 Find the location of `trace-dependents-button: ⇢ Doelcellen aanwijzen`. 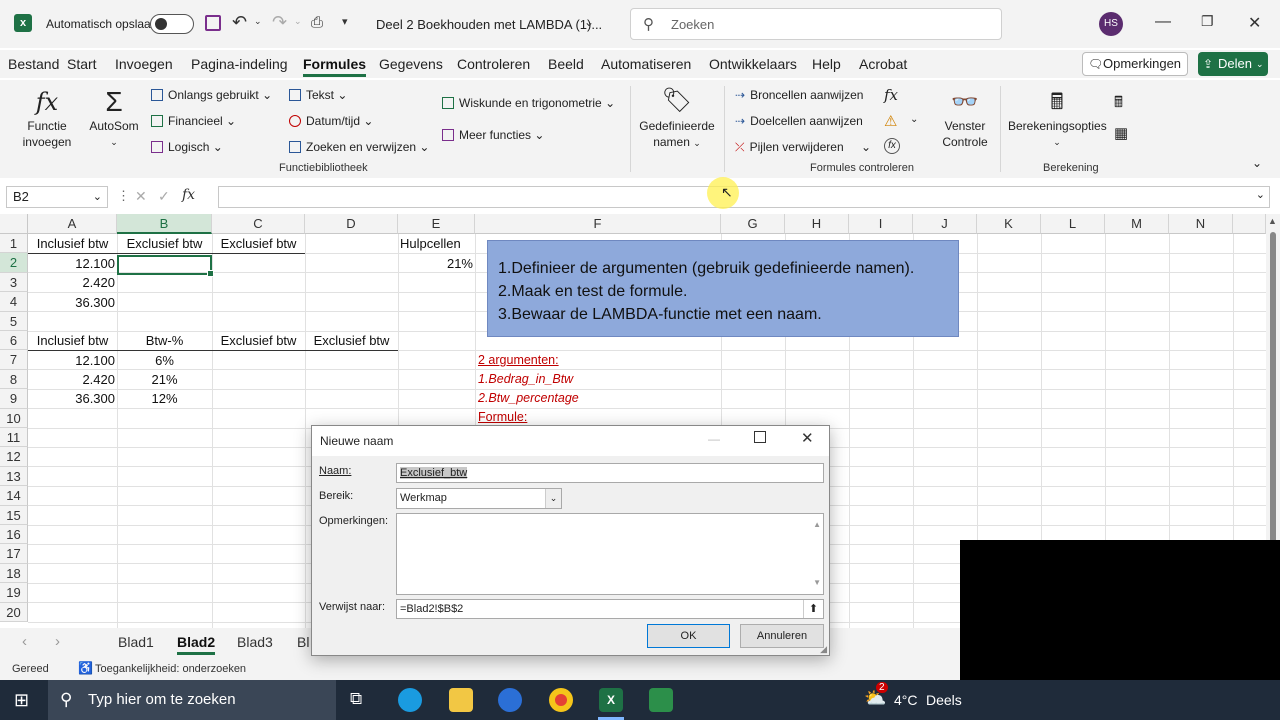

trace-dependents-button: ⇢ Doelcellen aanwijzen is located at coordinates (799, 121).